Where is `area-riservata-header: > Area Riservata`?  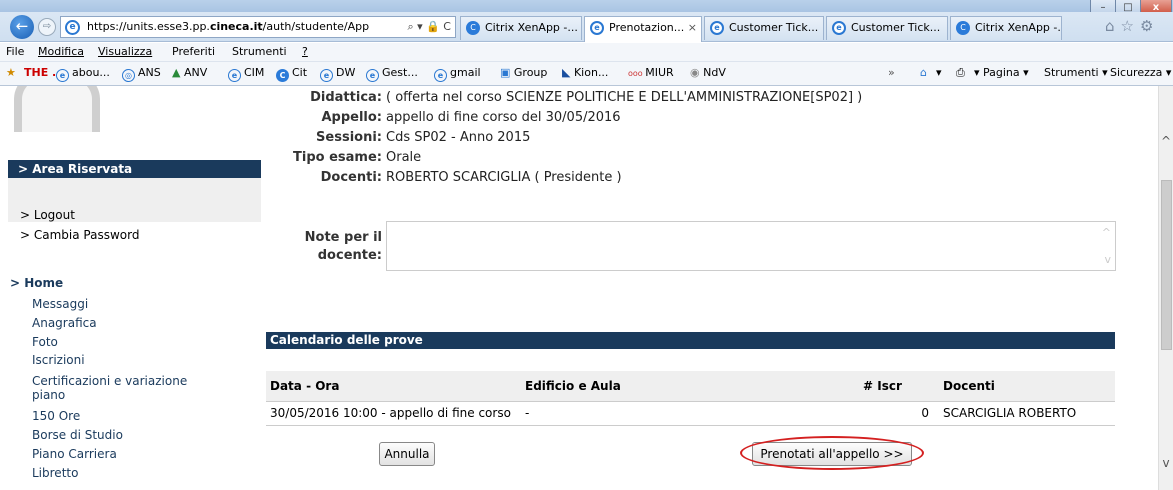 area-riservata-header: > Area Riservata is located at coordinates (134, 169).